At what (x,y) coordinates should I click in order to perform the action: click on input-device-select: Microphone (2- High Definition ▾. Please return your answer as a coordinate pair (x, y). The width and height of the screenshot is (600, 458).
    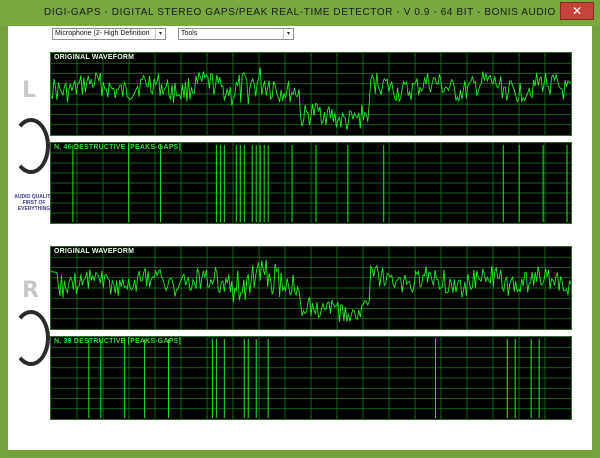
    Looking at the image, I should click on (109, 34).